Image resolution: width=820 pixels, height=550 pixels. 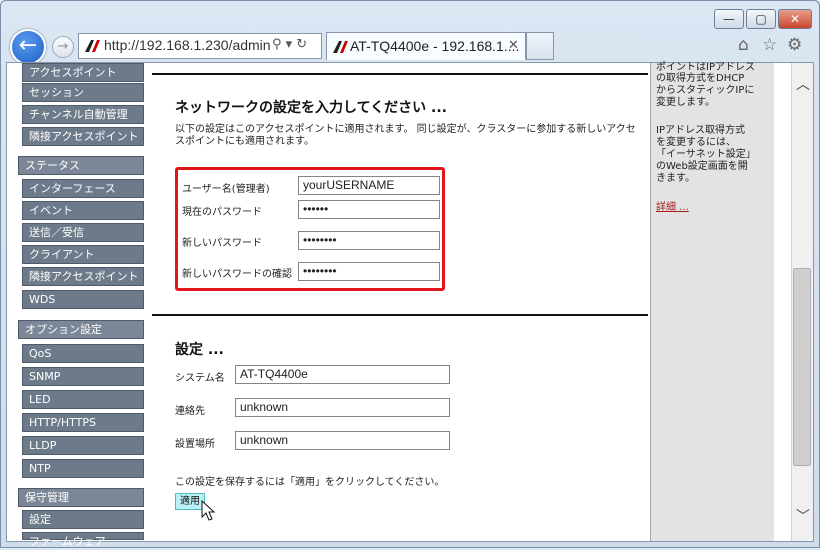 What do you see at coordinates (700, 78) in the screenshot?
I see `help-text-line: の取得方式をDHCP` at bounding box center [700, 78].